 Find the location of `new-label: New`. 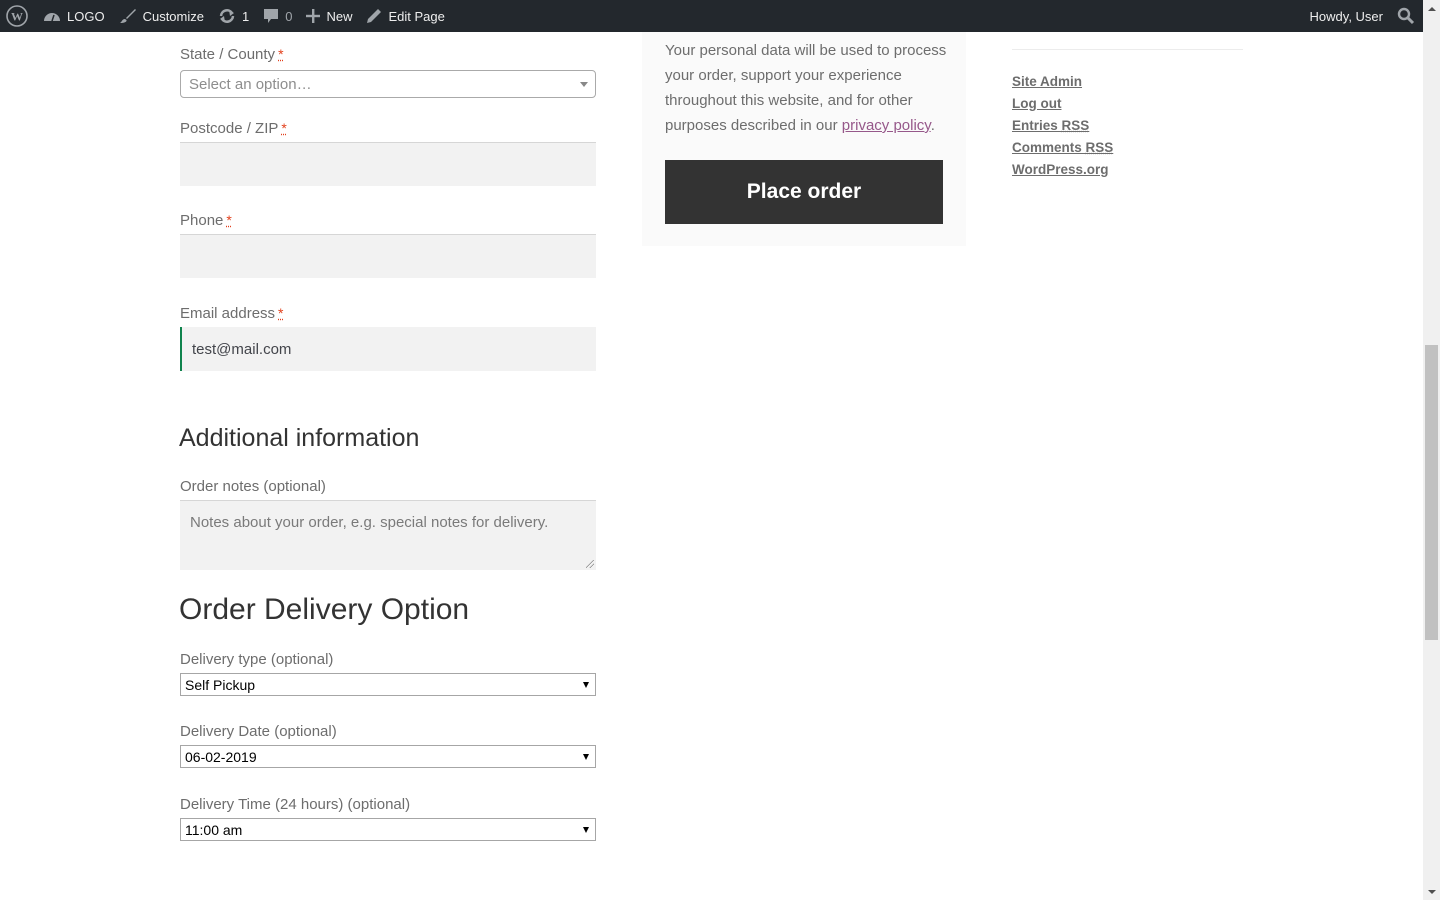

new-label: New is located at coordinates (339, 16).